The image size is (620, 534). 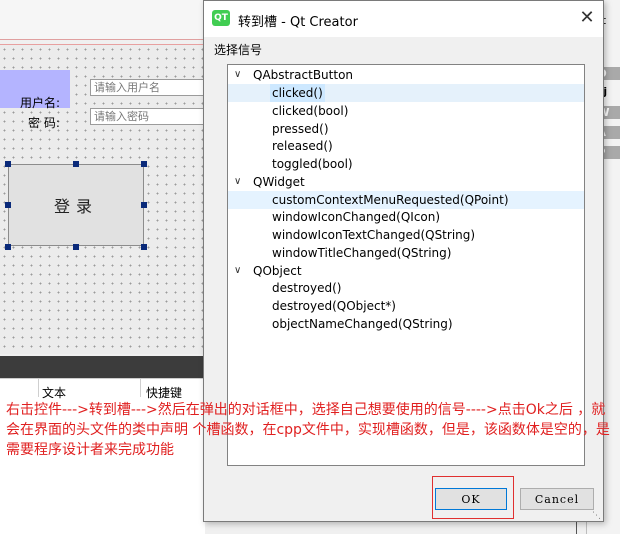 I want to click on tree-group-label: QAbstractButton, so click(x=303, y=75).